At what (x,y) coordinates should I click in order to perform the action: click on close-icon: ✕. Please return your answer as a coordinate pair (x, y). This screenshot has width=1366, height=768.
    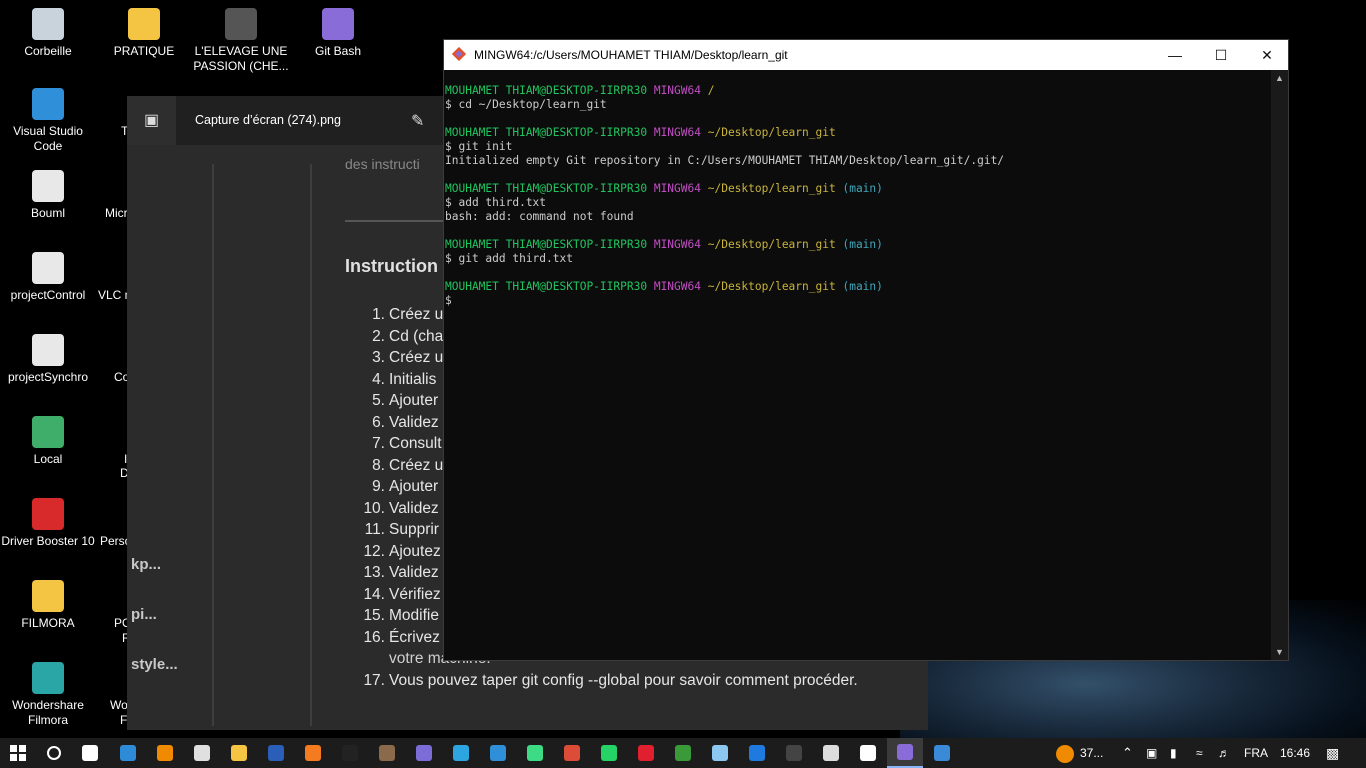
    Looking at the image, I should click on (1267, 55).